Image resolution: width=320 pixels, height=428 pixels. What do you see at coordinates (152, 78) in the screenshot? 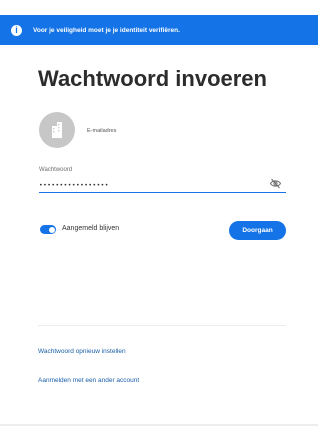
I see `page-title: Wachtwoord invoeren` at bounding box center [152, 78].